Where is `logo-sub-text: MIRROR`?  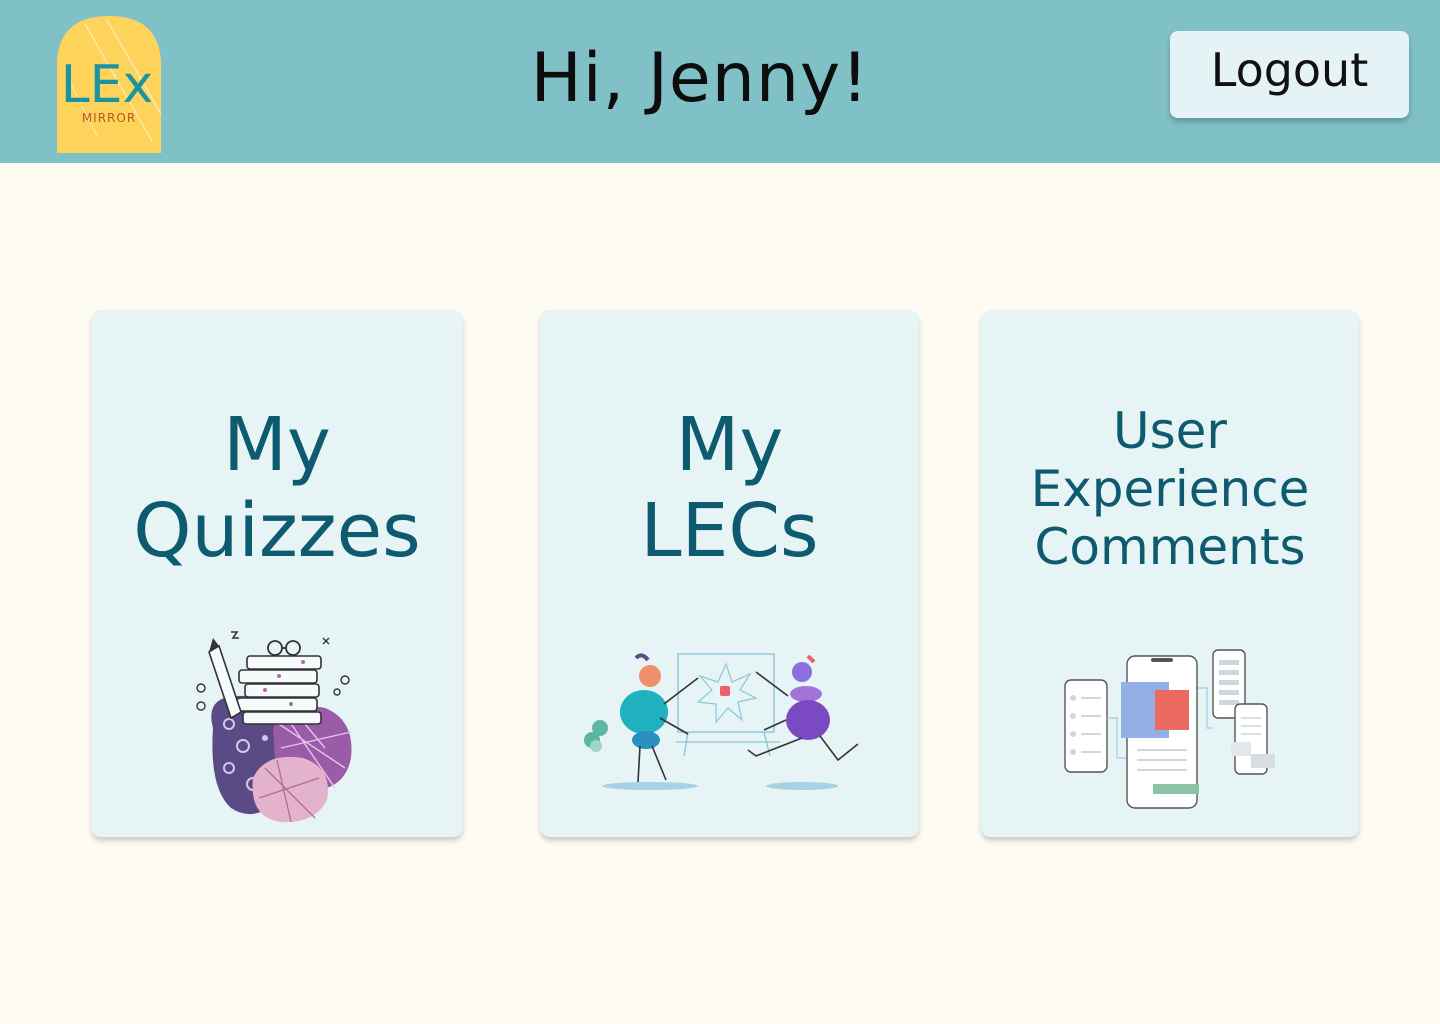 logo-sub-text: MIRROR is located at coordinates (109, 118).